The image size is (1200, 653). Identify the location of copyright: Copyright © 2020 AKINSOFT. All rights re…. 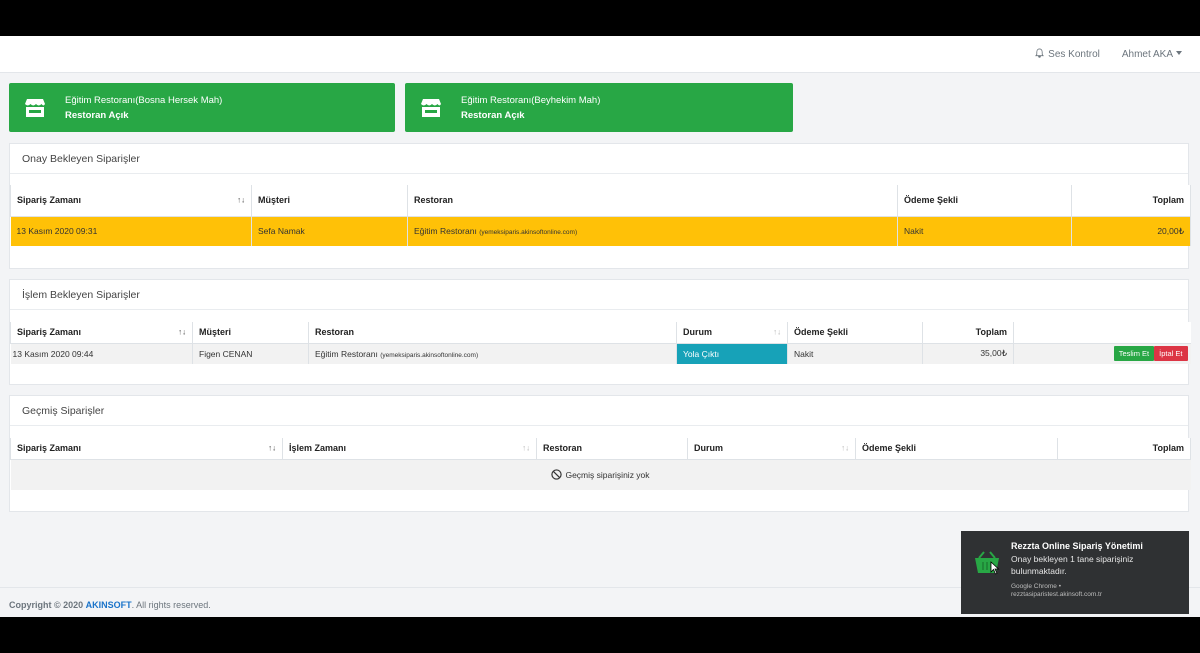
(110, 605).